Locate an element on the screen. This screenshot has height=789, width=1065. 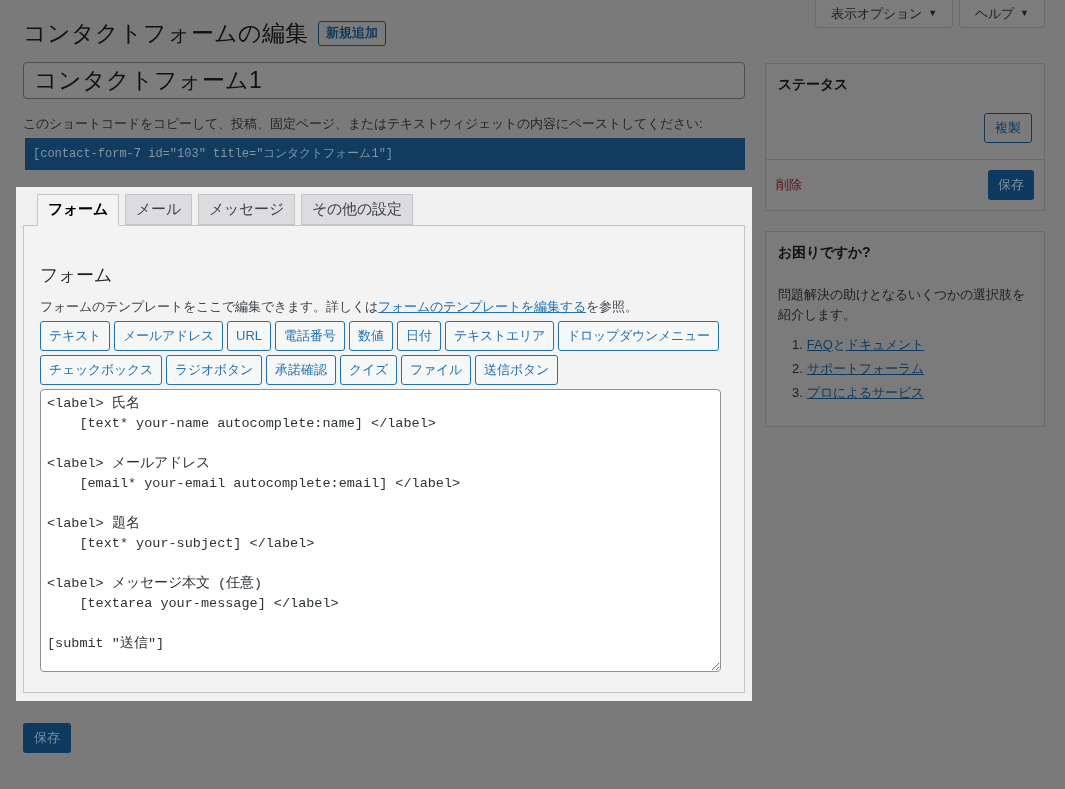
tag-generator-button: テキストエリア is located at coordinates (499, 336).